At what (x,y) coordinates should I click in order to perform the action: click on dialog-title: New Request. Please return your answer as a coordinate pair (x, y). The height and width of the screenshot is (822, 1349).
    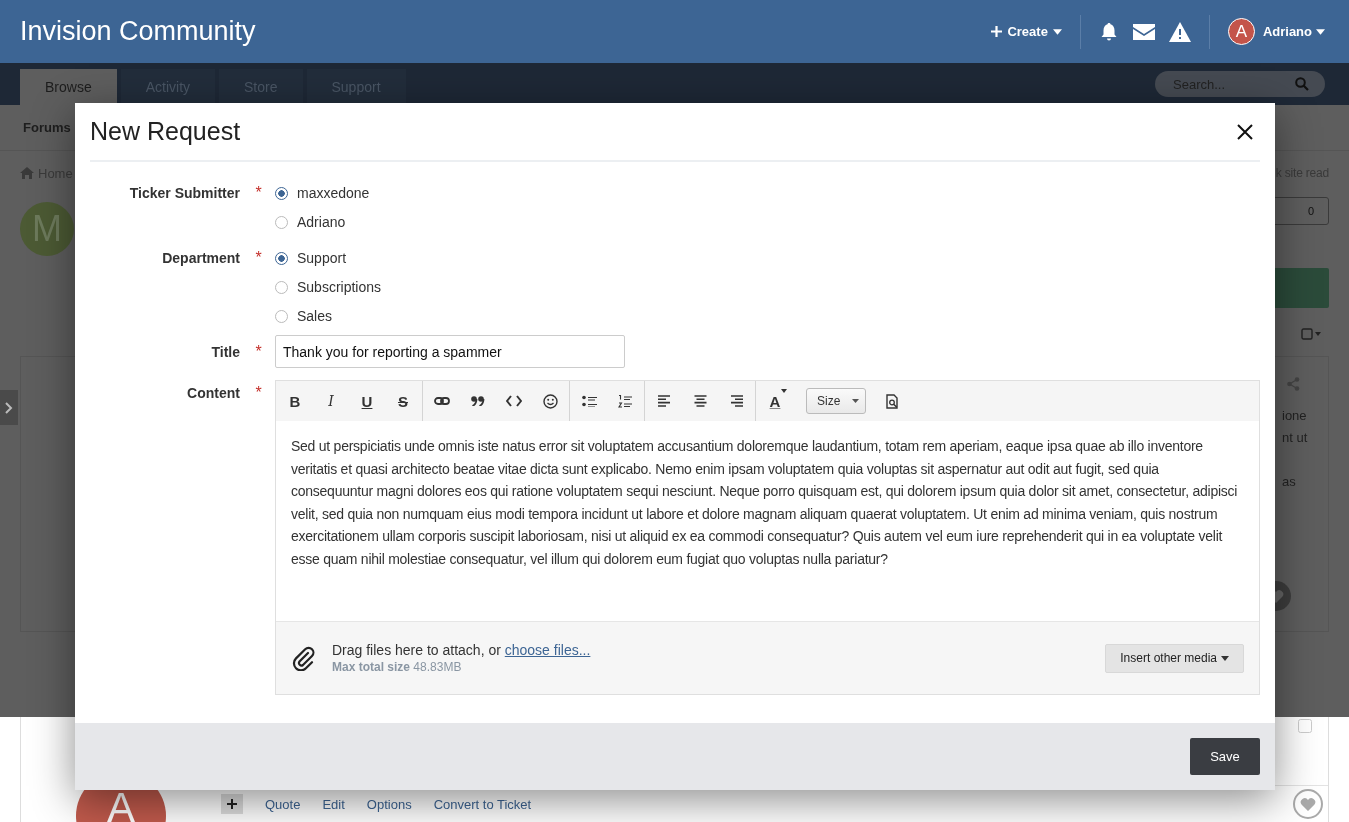
    Looking at the image, I should click on (165, 131).